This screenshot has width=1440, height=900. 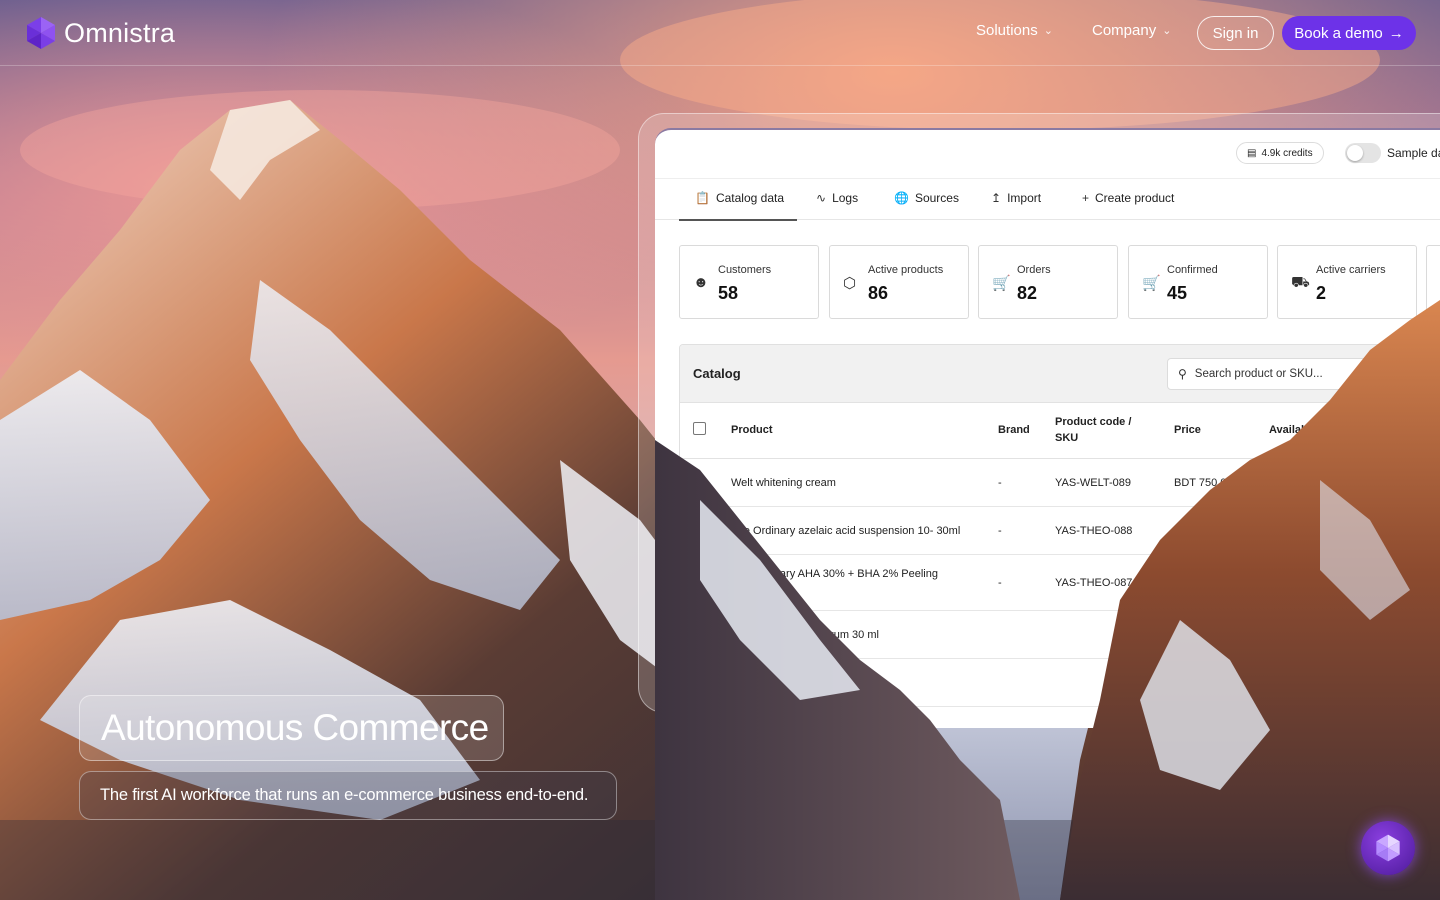 What do you see at coordinates (749, 282) in the screenshot?
I see `stat-card-customers: ☻ Customers 58` at bounding box center [749, 282].